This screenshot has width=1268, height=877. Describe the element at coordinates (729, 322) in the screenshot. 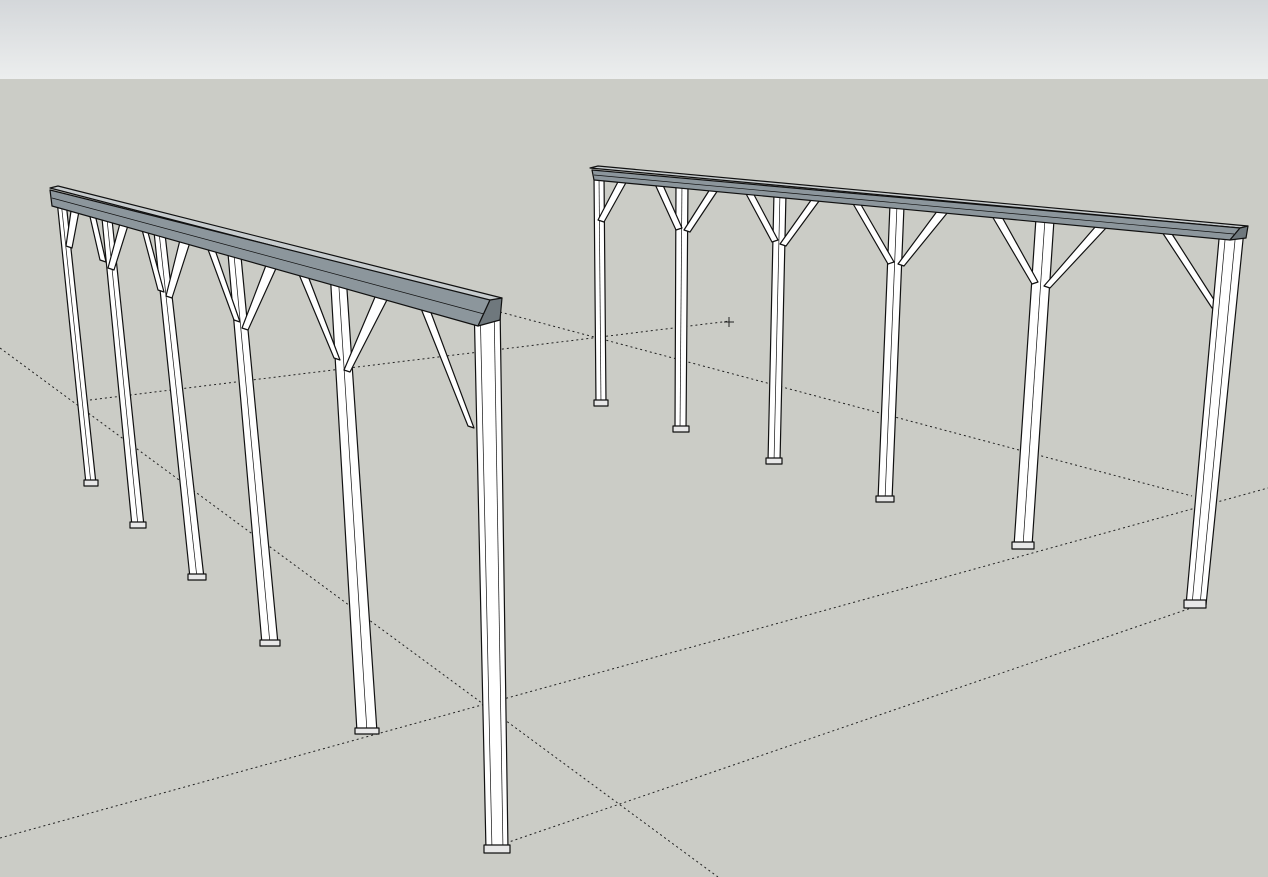

I see `axis-origin-marker` at that location.